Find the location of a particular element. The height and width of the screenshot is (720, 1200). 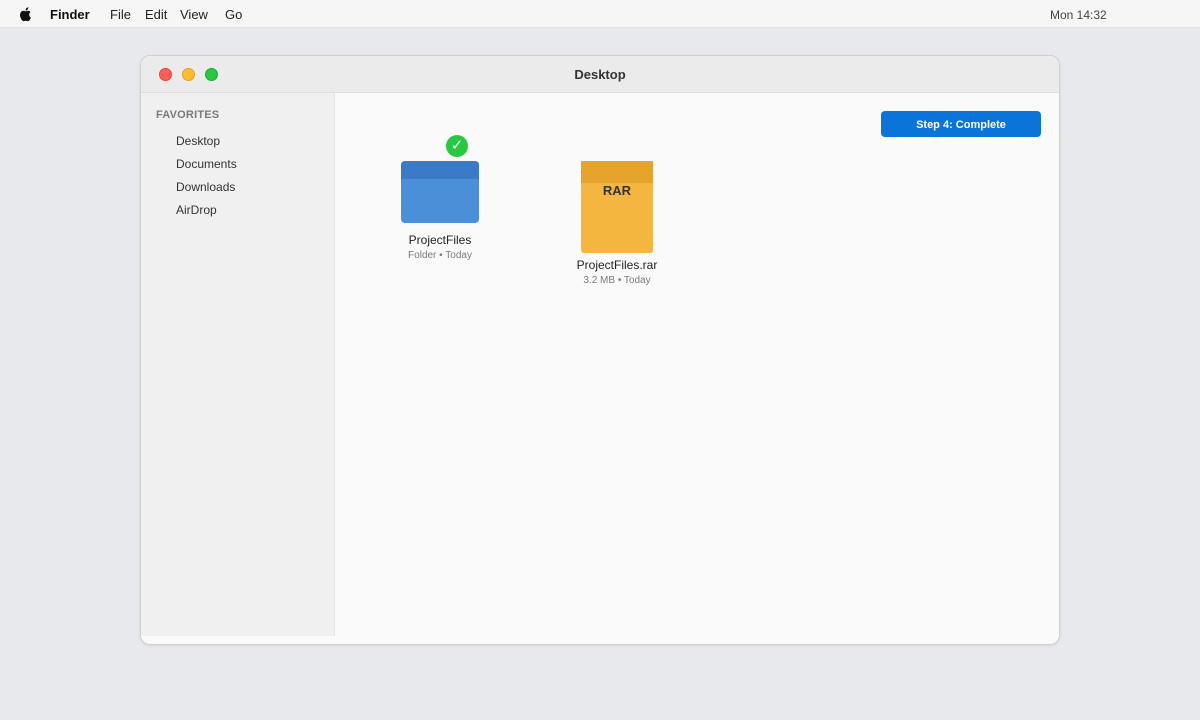

menu-file: File is located at coordinates (120, 14).